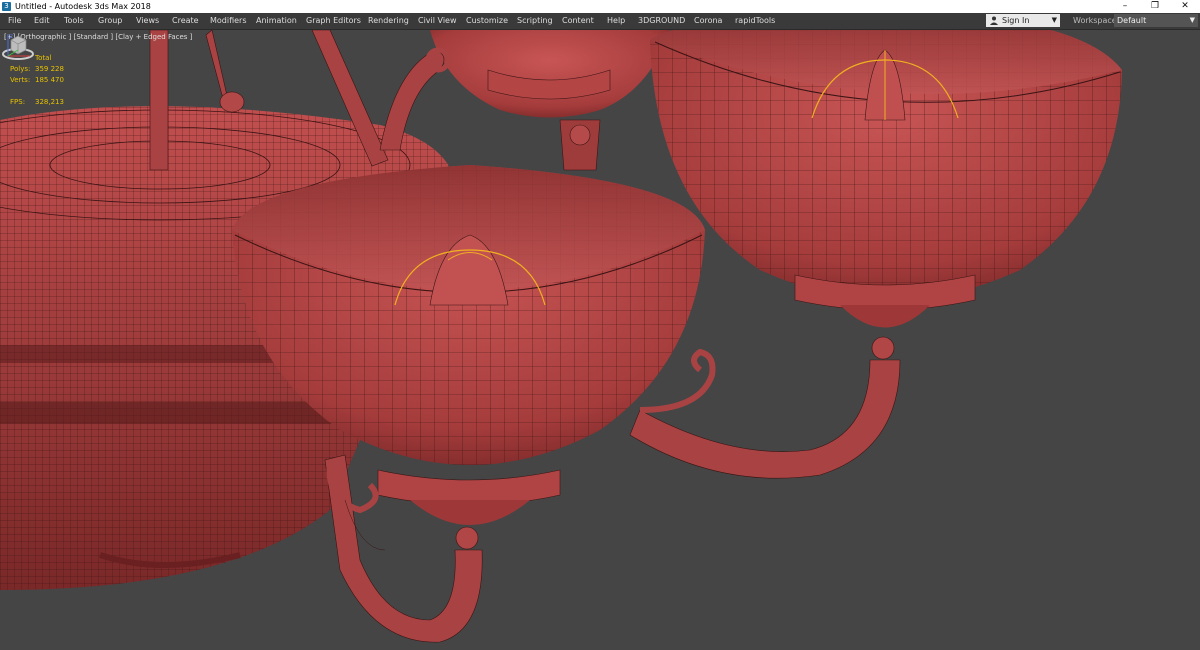 Image resolution: width=1200 pixels, height=650 pixels. I want to click on menu-item-create: Create, so click(185, 21).